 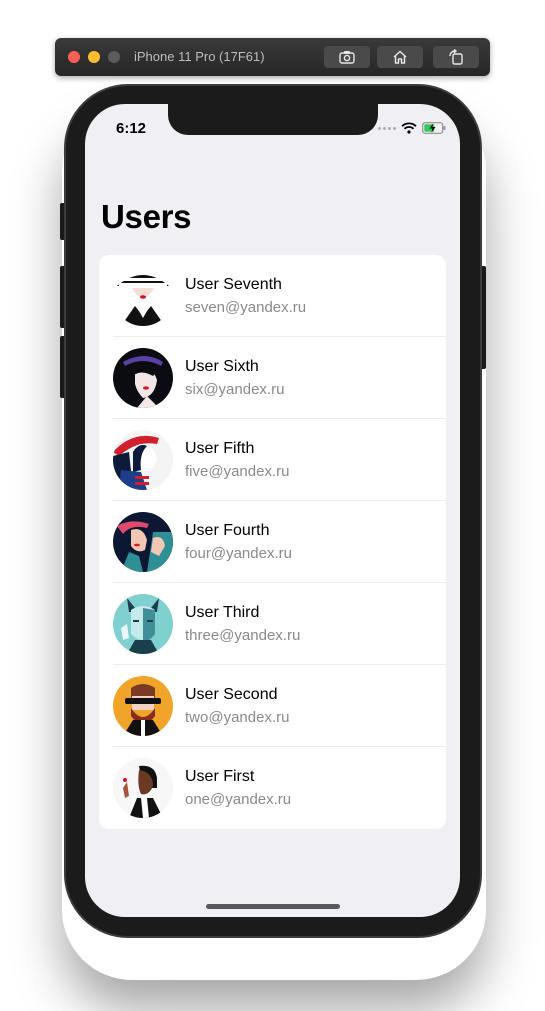 I want to click on user-row: User Seventh seven@yandex.ru, so click(x=272, y=296).